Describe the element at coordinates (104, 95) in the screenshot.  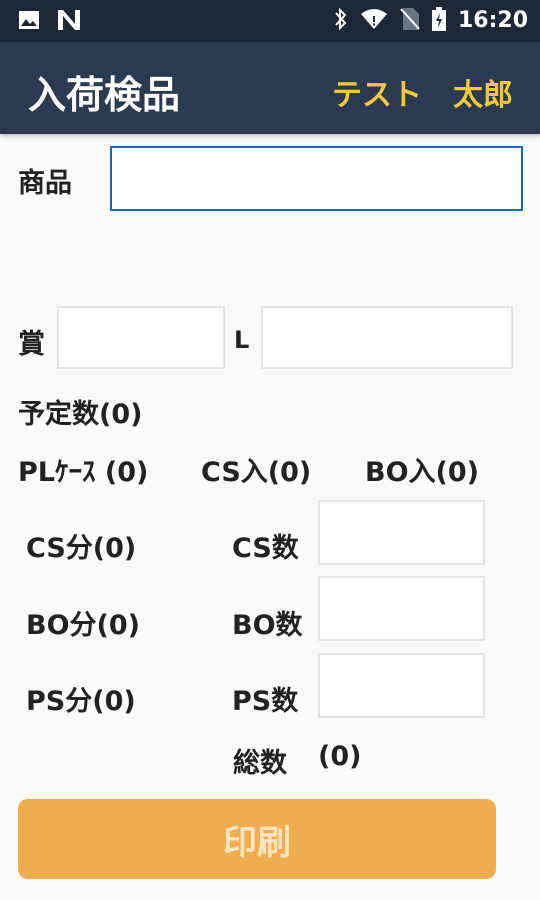
I see `page-title: 入荷検品` at that location.